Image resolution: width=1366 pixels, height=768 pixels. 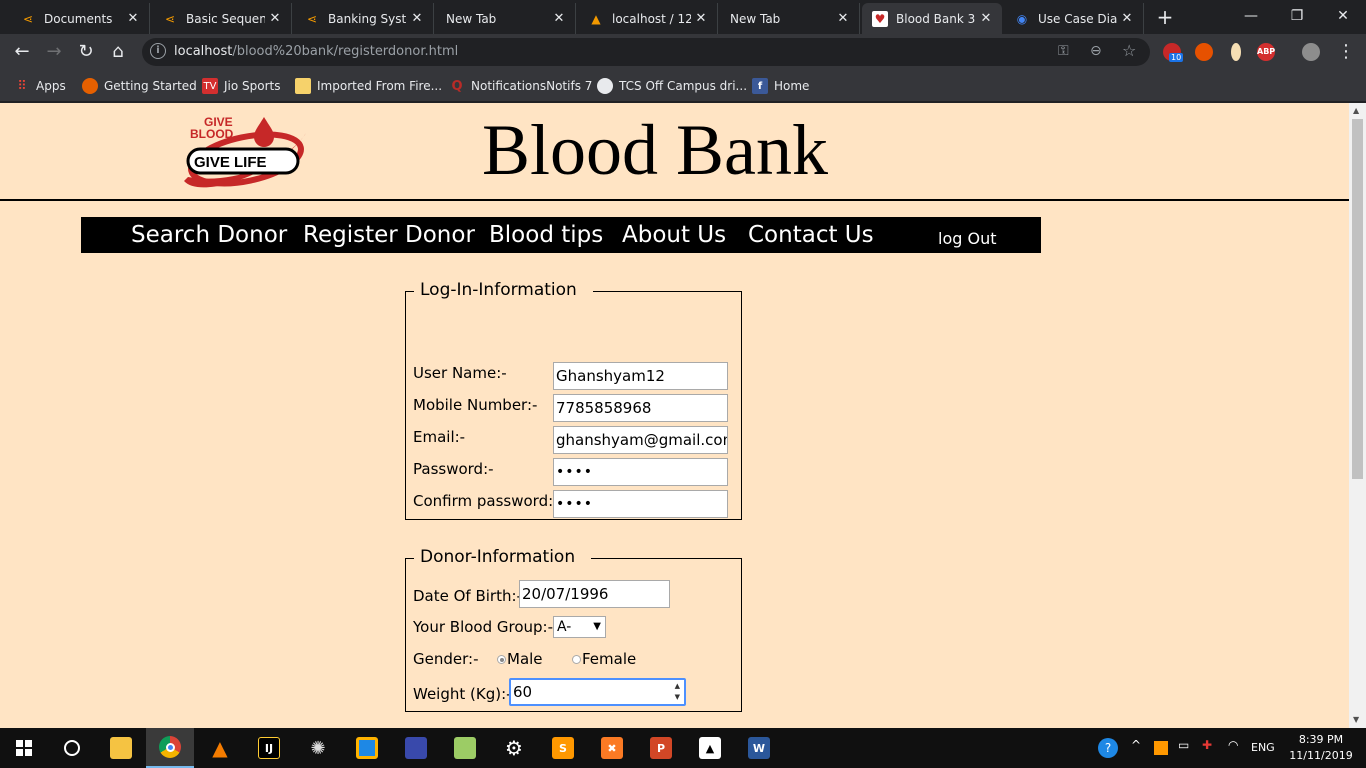 What do you see at coordinates (640, 408) in the screenshot?
I see `mobile-input: 7785858968` at bounding box center [640, 408].